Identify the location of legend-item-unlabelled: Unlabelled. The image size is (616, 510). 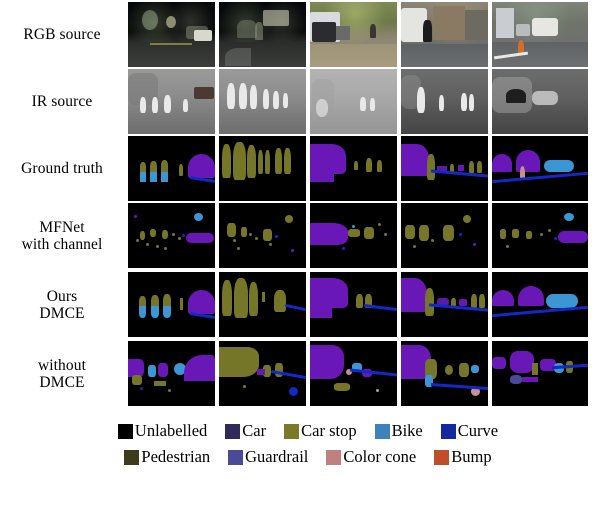
(162, 430).